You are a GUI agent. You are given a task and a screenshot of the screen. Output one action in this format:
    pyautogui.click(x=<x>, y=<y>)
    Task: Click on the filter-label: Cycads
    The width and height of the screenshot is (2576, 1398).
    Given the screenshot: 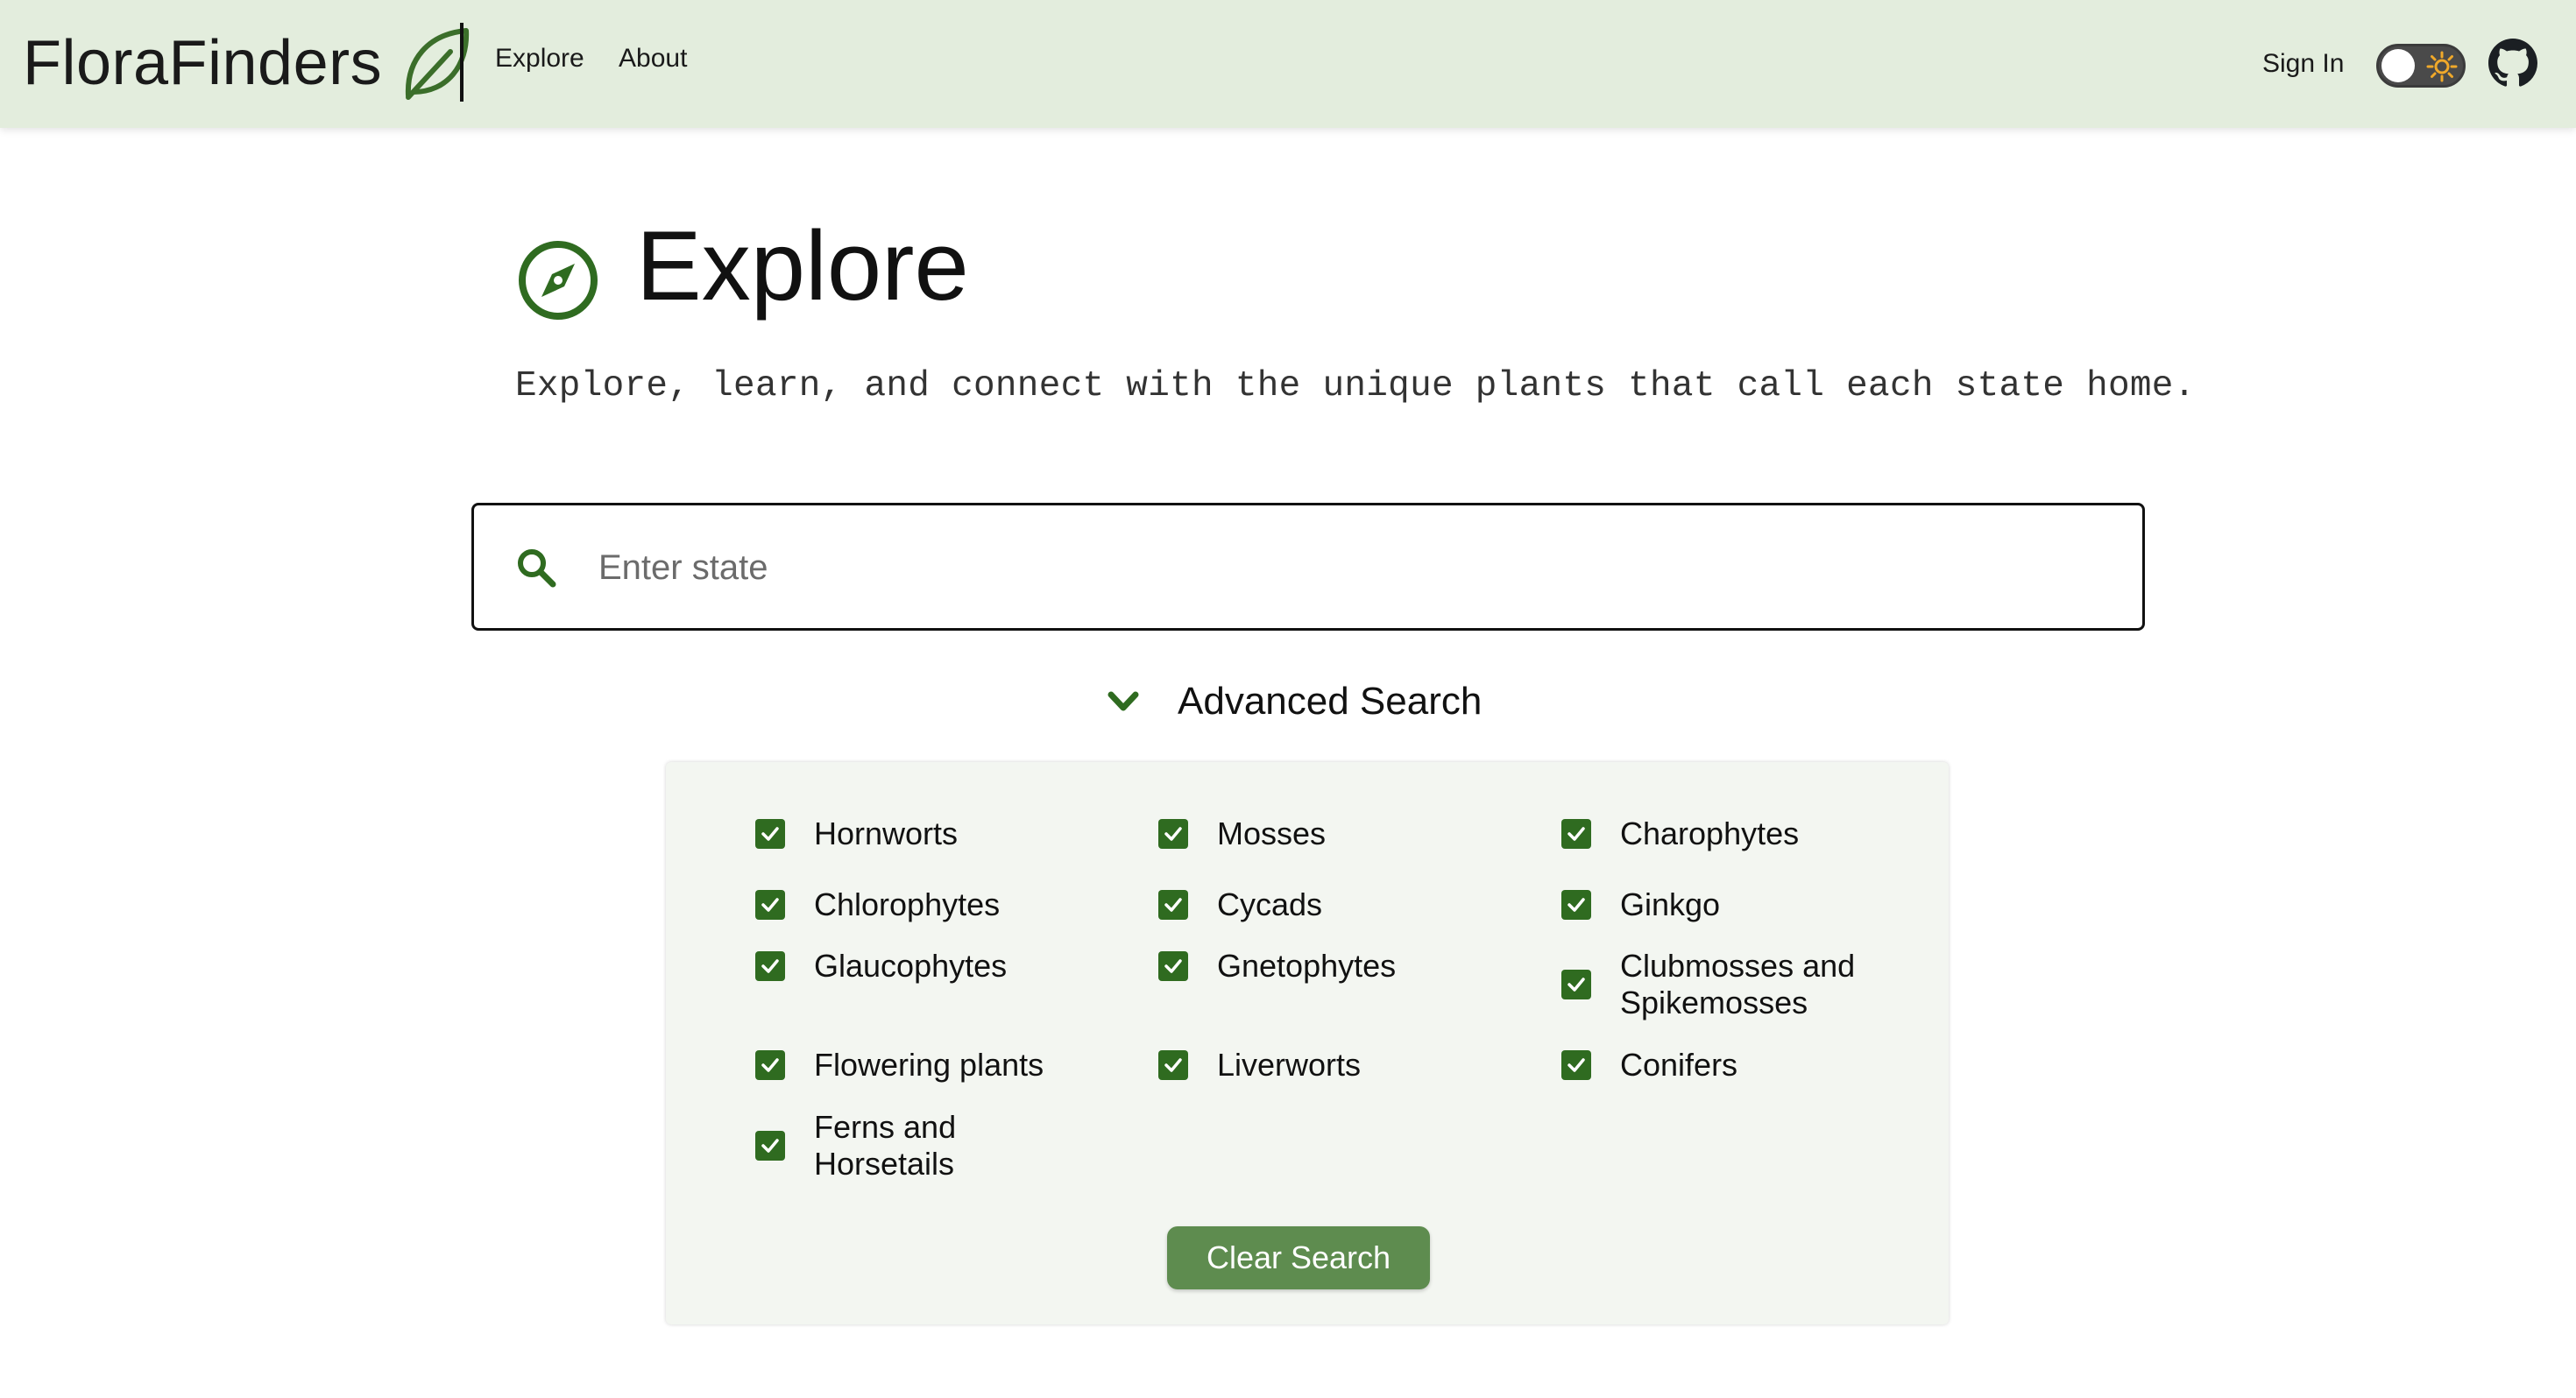 What is the action you would take?
    pyautogui.click(x=1270, y=904)
    